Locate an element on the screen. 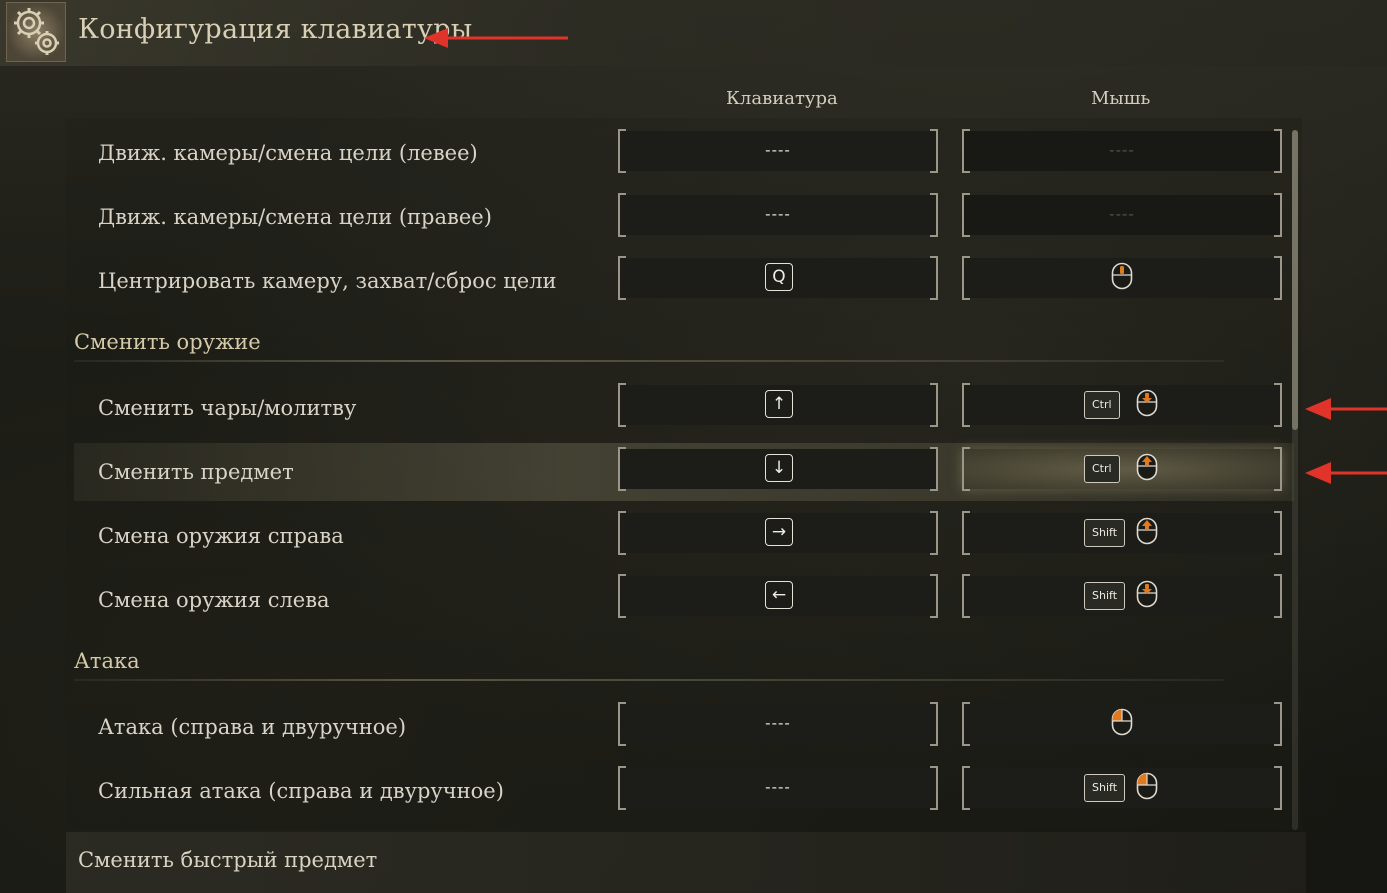 Image resolution: width=1387 pixels, height=893 pixels. row-label: Сменить предмет is located at coordinates (196, 472).